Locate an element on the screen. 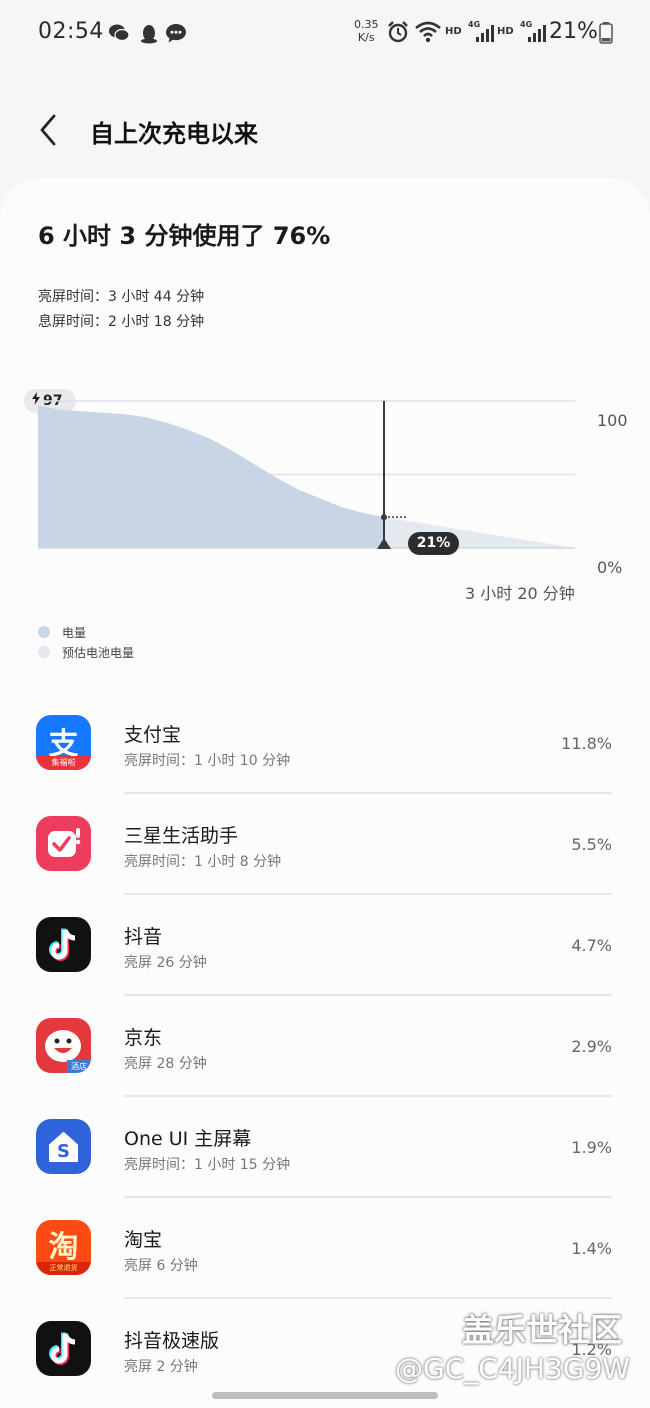 The height and width of the screenshot is (1408, 650). list-item-douyin: 抖音 亮屏 26 分钟 4.7% is located at coordinates (325, 945).